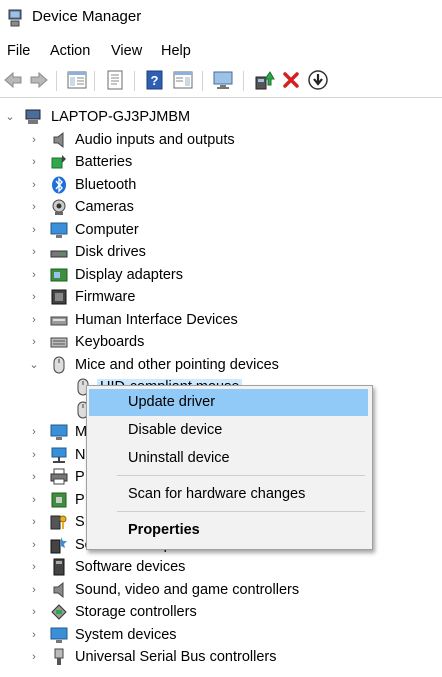  What do you see at coordinates (176, 657) in the screenshot?
I see `tree-item-label: Universal Serial Bus controllers` at bounding box center [176, 657].